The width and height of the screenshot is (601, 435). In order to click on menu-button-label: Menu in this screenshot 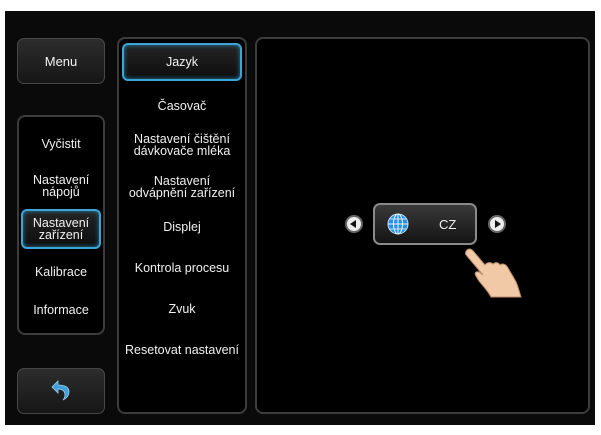, I will do `click(61, 61)`.